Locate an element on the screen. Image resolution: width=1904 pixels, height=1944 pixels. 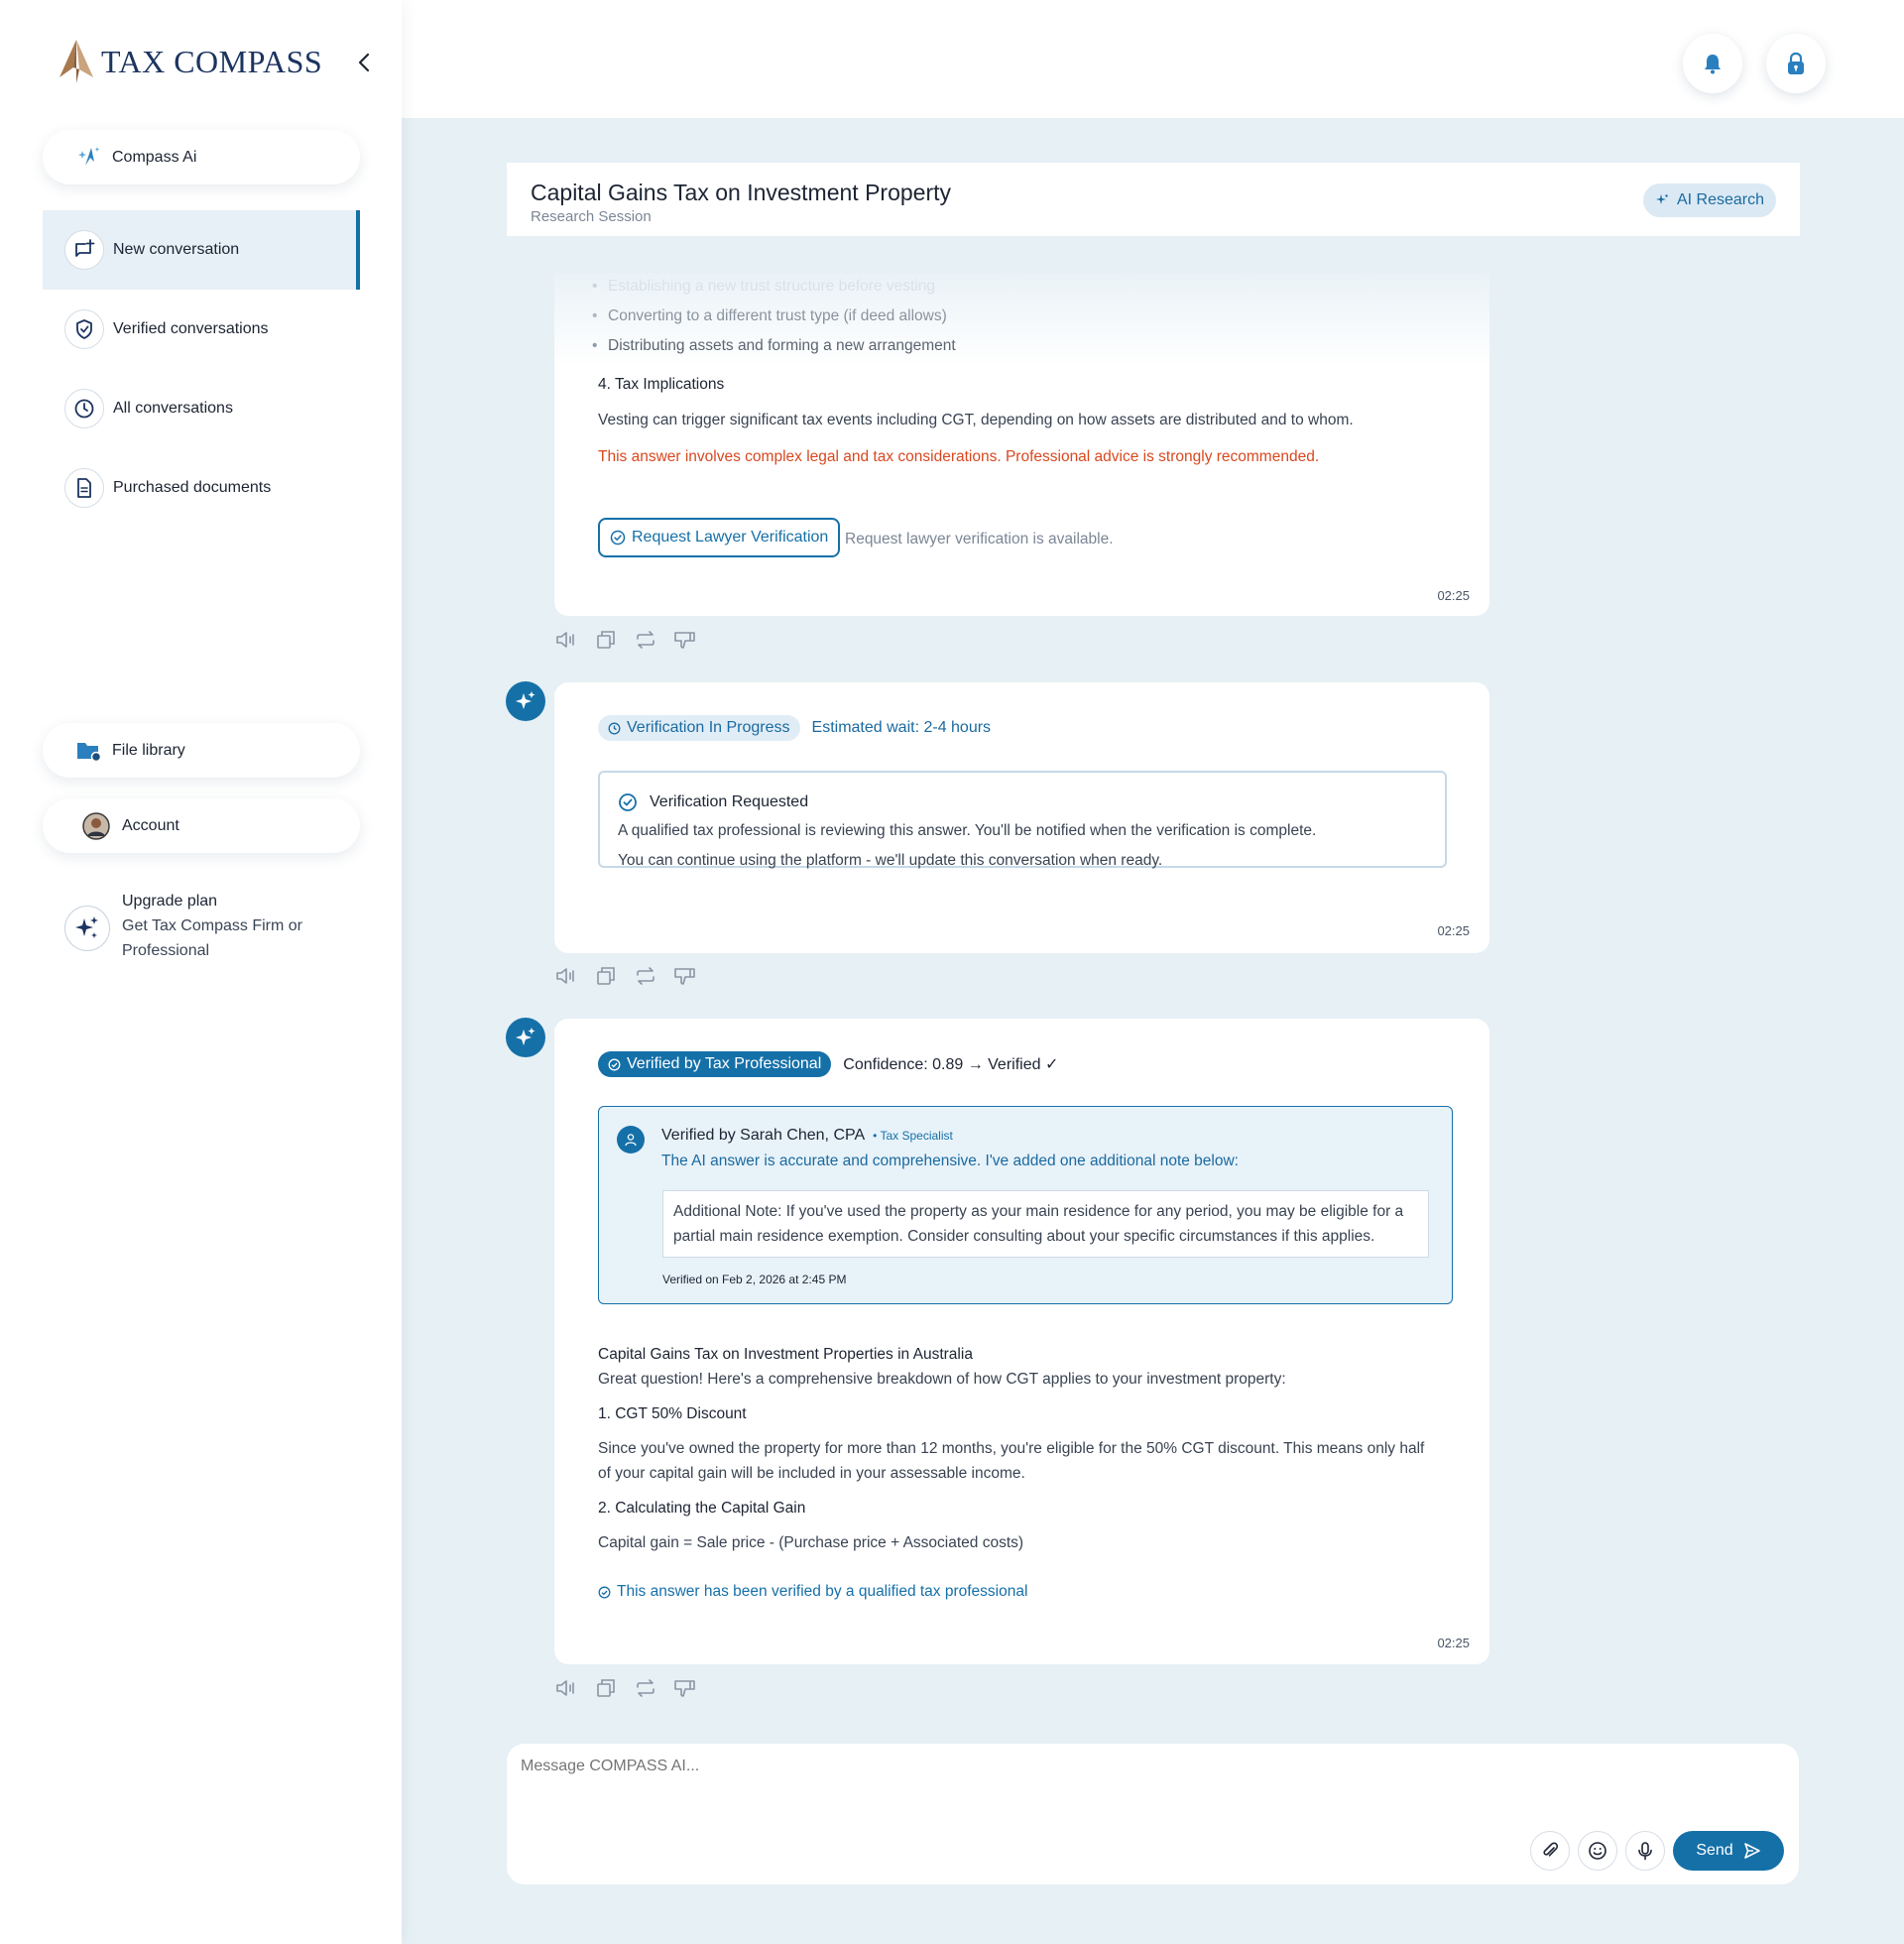
account-button: Account is located at coordinates (201, 825).